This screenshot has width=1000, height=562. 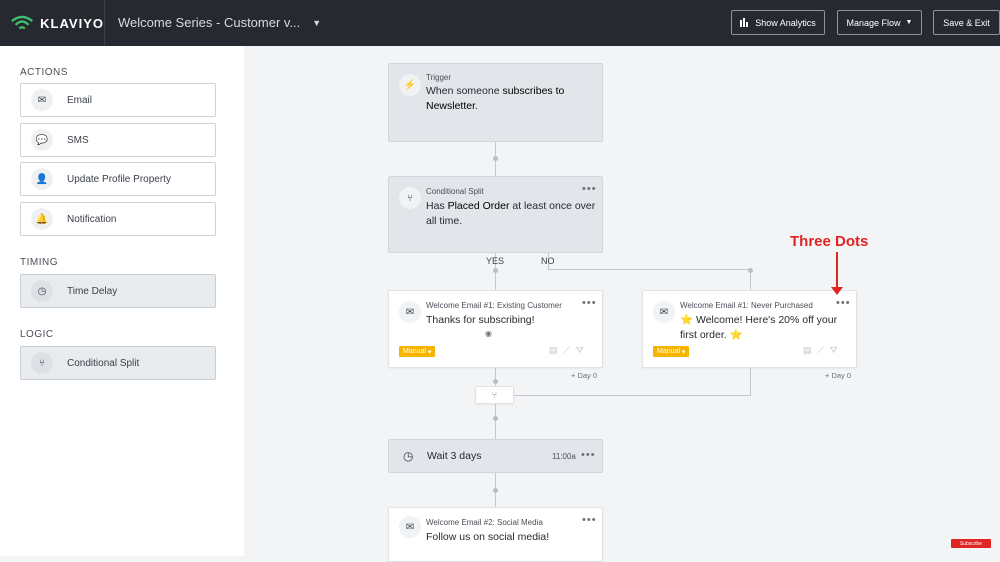 I want to click on save-exit-label: Save & Exit, so click(x=966, y=22).